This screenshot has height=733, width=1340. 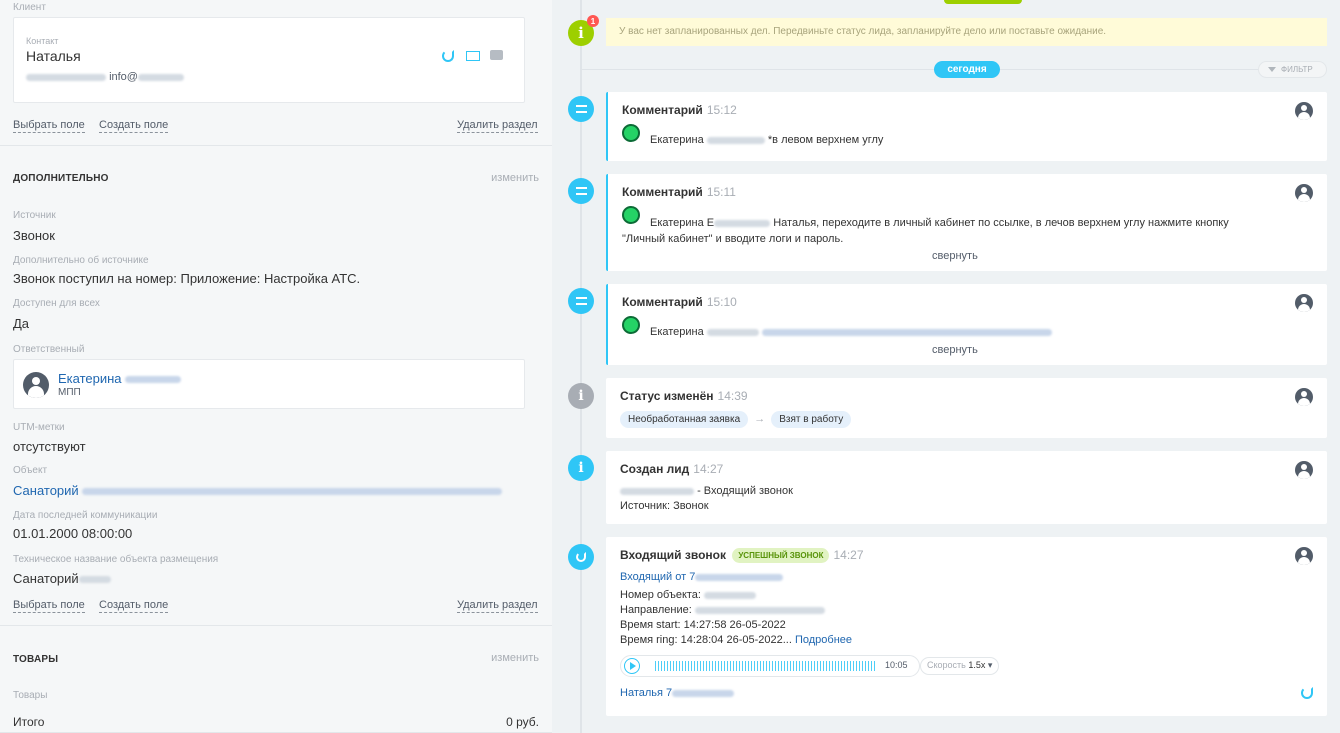 I want to click on lead-line-2: Источник: Звонок, so click(x=664, y=506).